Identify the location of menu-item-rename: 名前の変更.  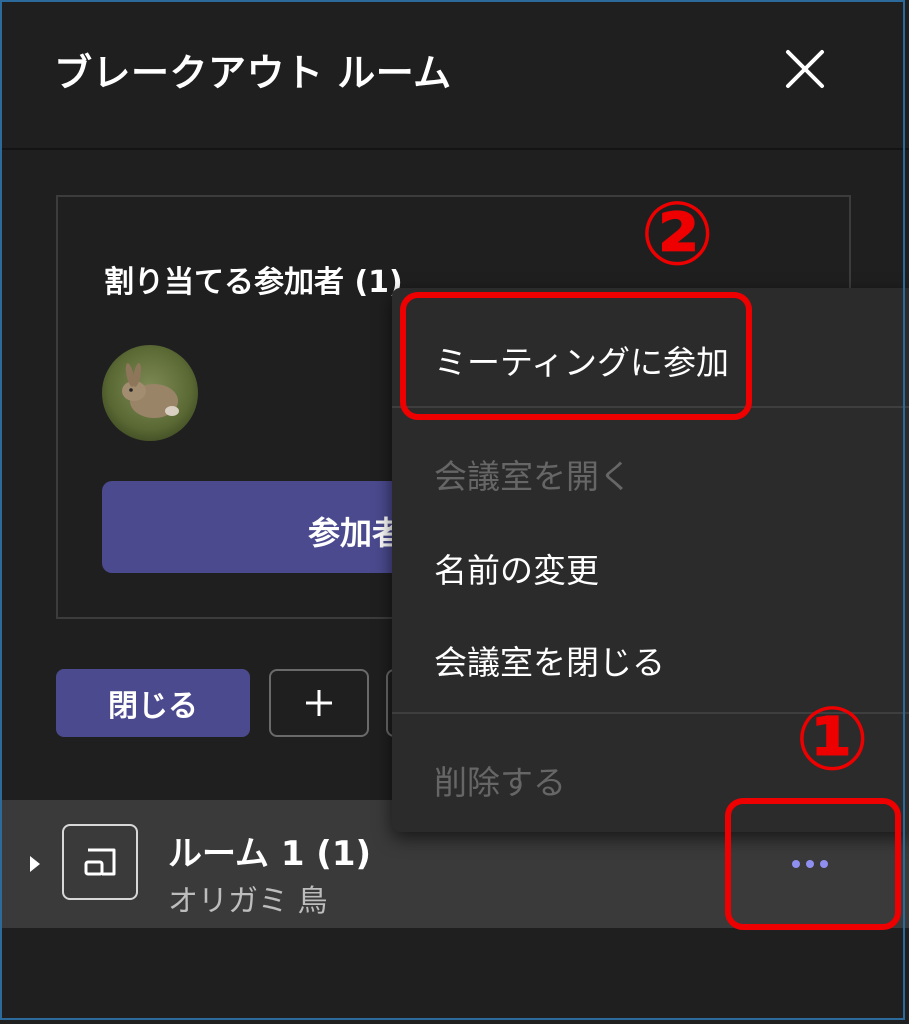
(650, 564).